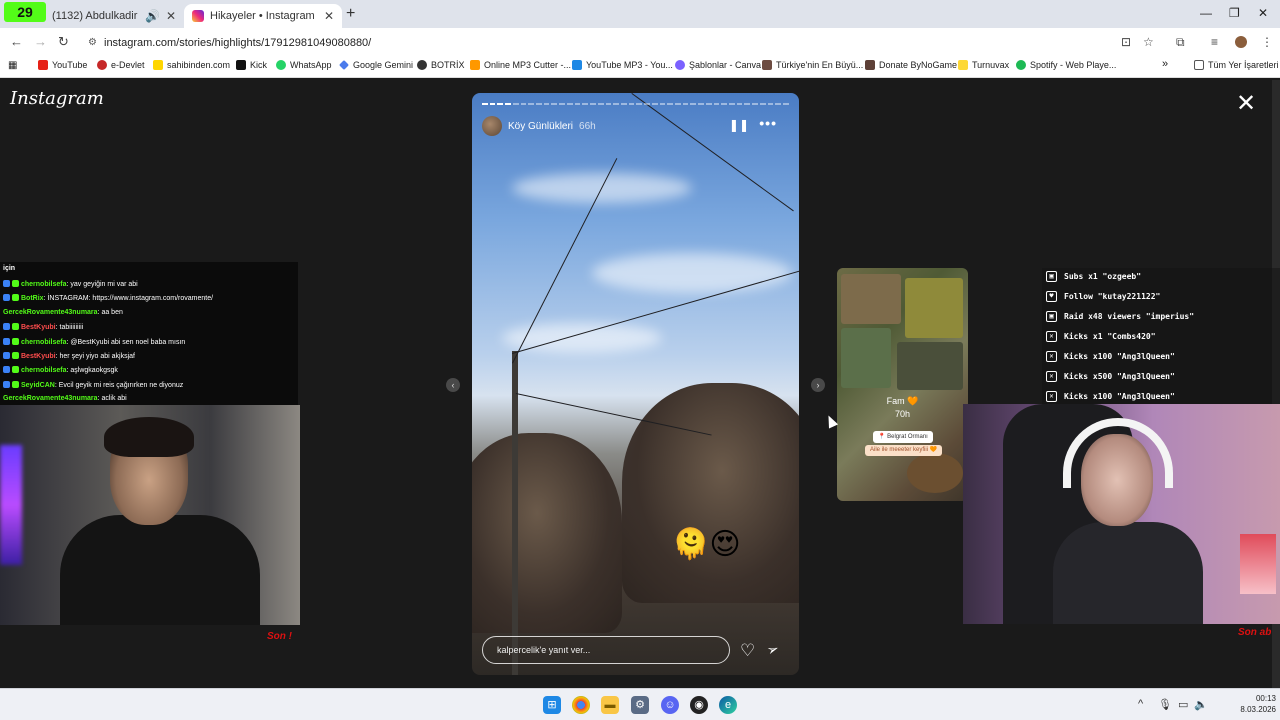 Image resolution: width=1280 pixels, height=720 pixels. Describe the element at coordinates (1244, 704) in the screenshot. I see `system-clock: 00:13 8.03.2026` at that location.